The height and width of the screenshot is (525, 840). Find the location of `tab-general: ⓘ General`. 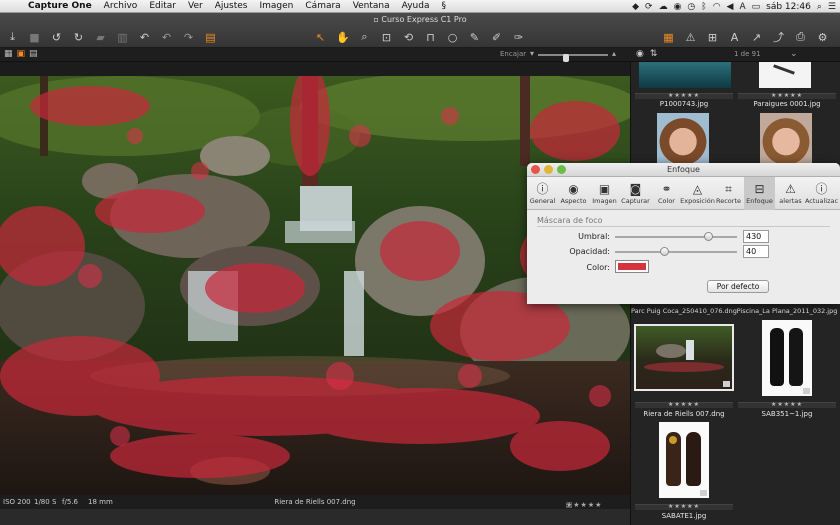

tab-general: ⓘ General is located at coordinates (542, 193).